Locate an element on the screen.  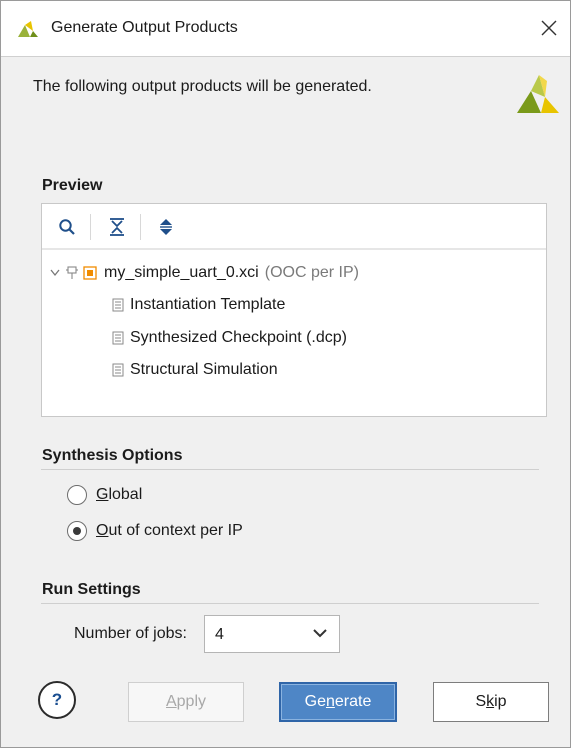
tree-child-label: Structural Simulation is located at coordinates (204, 369).